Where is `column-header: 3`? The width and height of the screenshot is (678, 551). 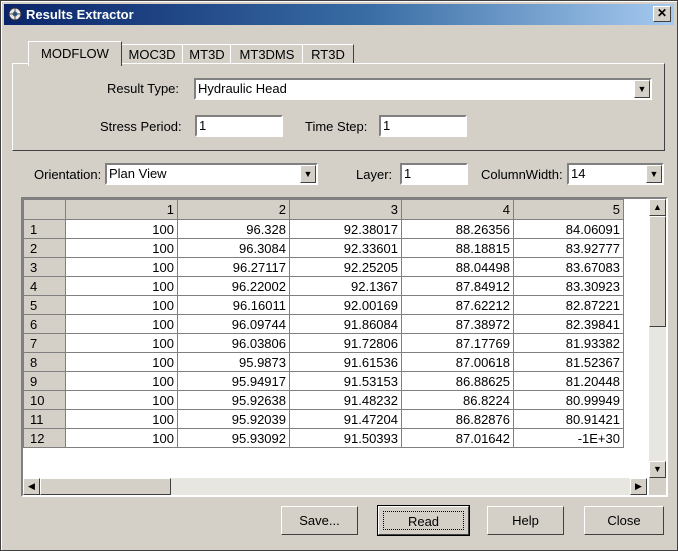 column-header: 3 is located at coordinates (345, 209).